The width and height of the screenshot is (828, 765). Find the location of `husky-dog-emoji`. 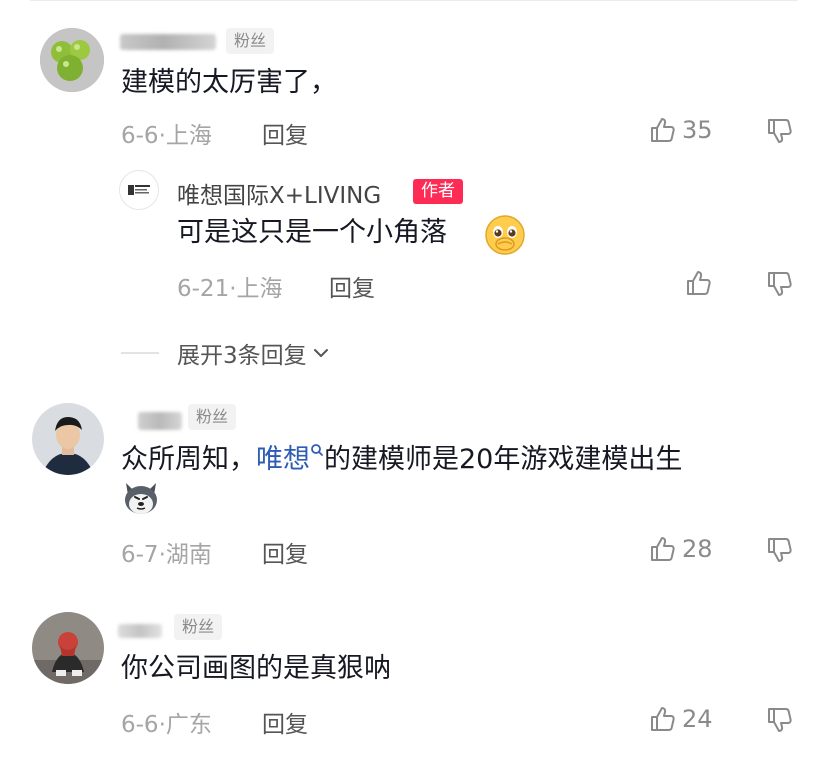

husky-dog-emoji is located at coordinates (141, 499).